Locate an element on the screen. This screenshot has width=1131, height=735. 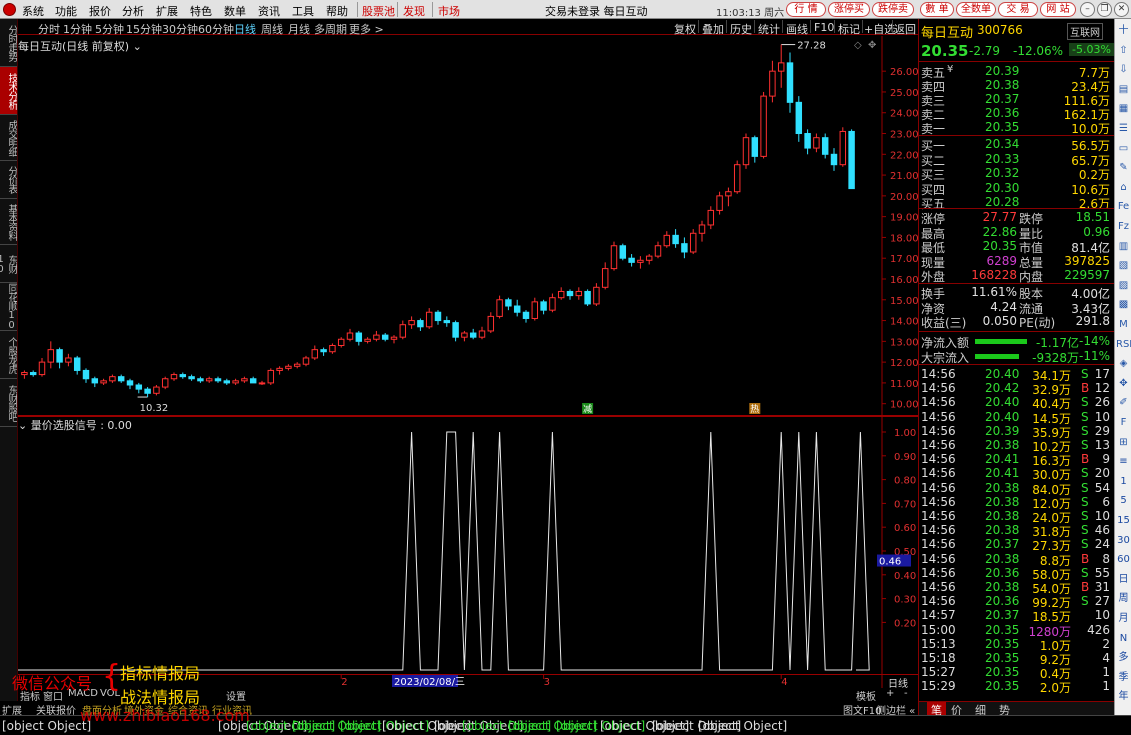
tool-icon: 1 is located at coordinates (1123, 481).